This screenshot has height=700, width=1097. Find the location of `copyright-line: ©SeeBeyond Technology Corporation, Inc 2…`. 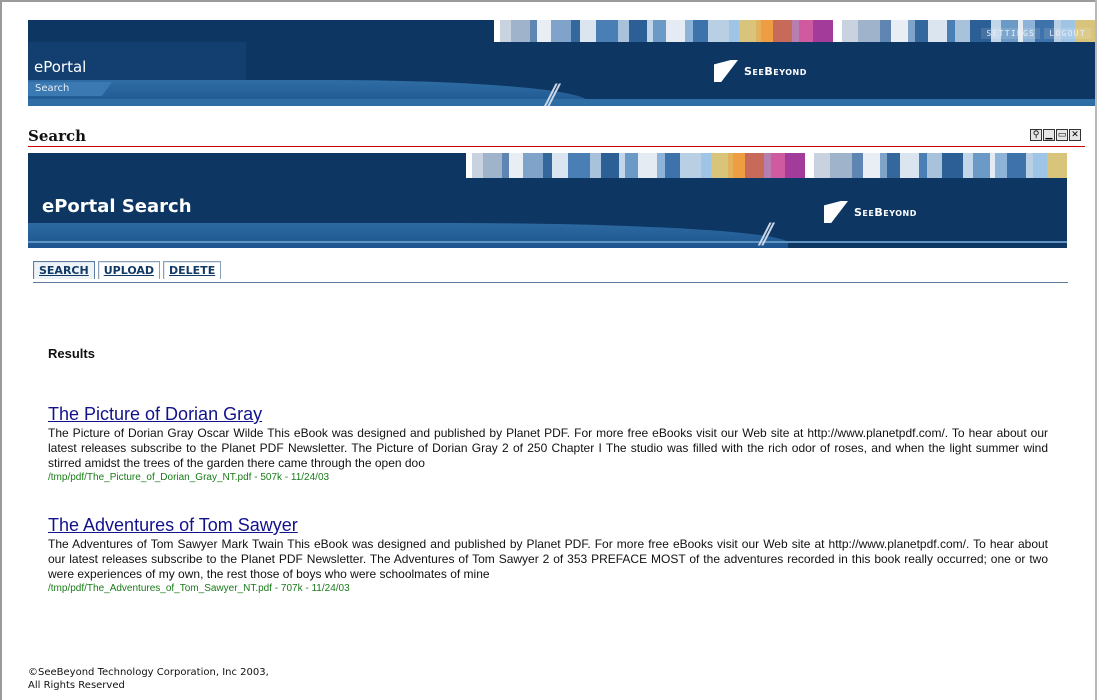

copyright-line: ©SeeBeyond Technology Corporation, Inc 2… is located at coordinates (148, 672).